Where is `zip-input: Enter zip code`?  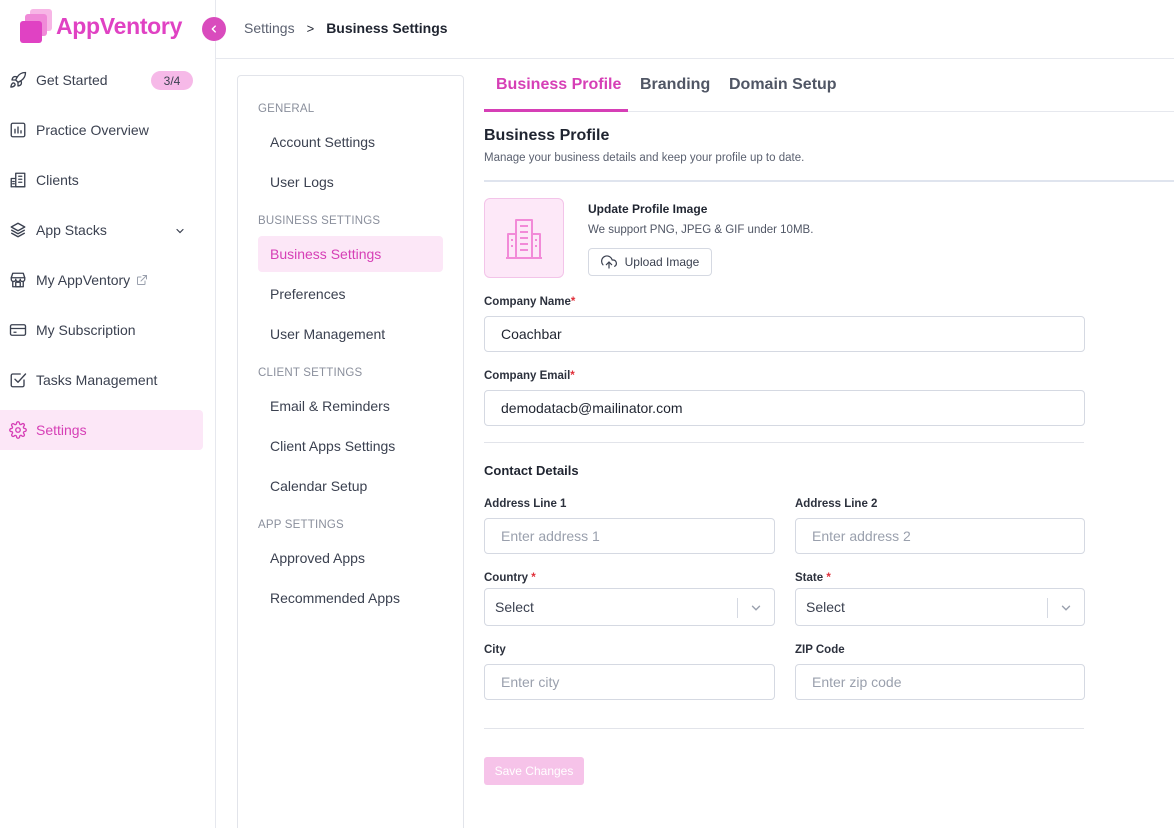
zip-input: Enter zip code is located at coordinates (940, 682).